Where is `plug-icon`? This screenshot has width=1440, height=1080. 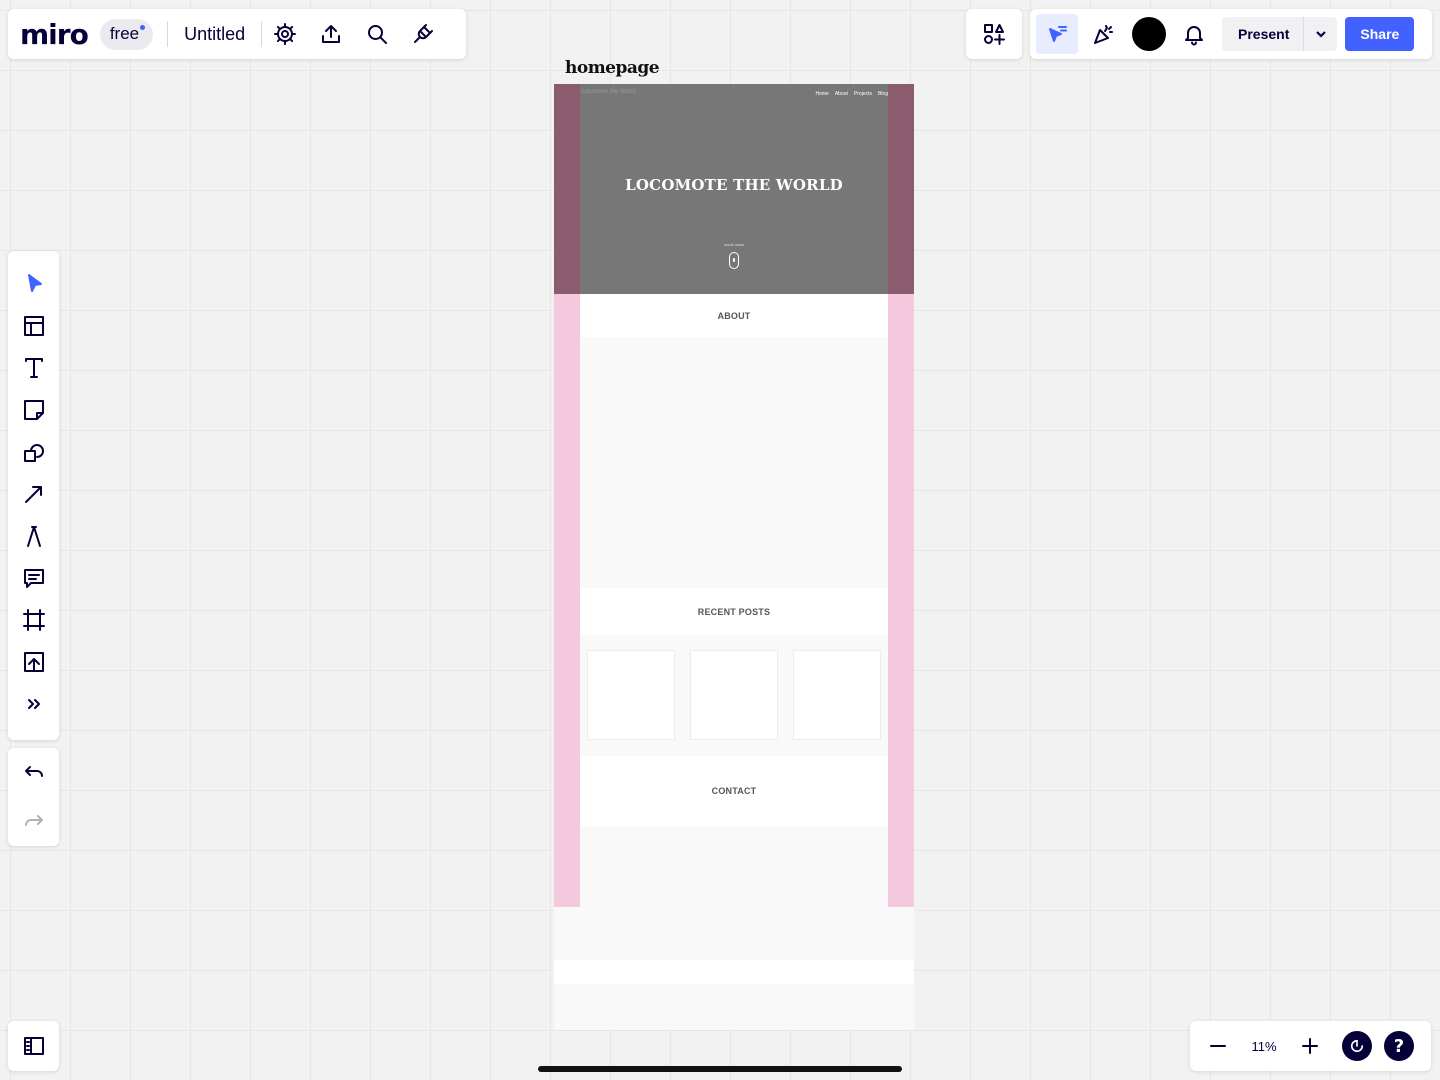 plug-icon is located at coordinates (424, 33).